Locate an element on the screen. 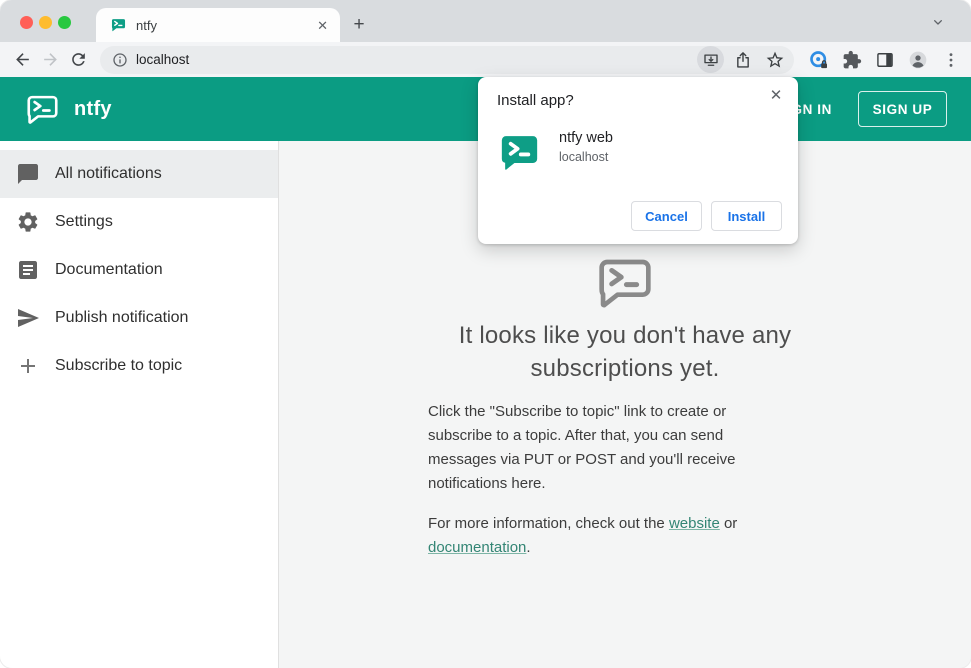  more-info-prefix: For more information, check out the is located at coordinates (548, 523).